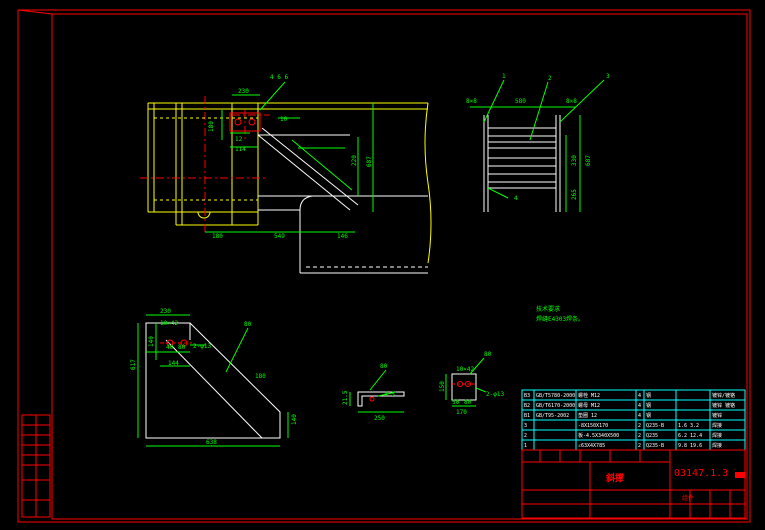 The image size is (765, 530). What do you see at coordinates (527, 416) in the screenshot?
I see `bom-cell-no: B1` at bounding box center [527, 416].